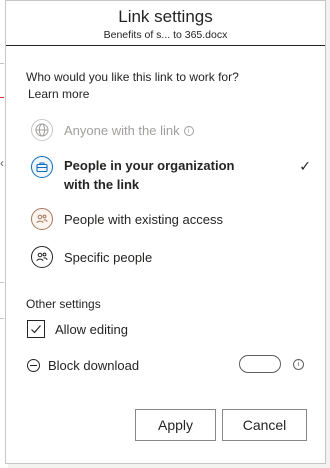 Image resolution: width=330 pixels, height=468 pixels. I want to click on block-download-row: Block download i, so click(169, 365).